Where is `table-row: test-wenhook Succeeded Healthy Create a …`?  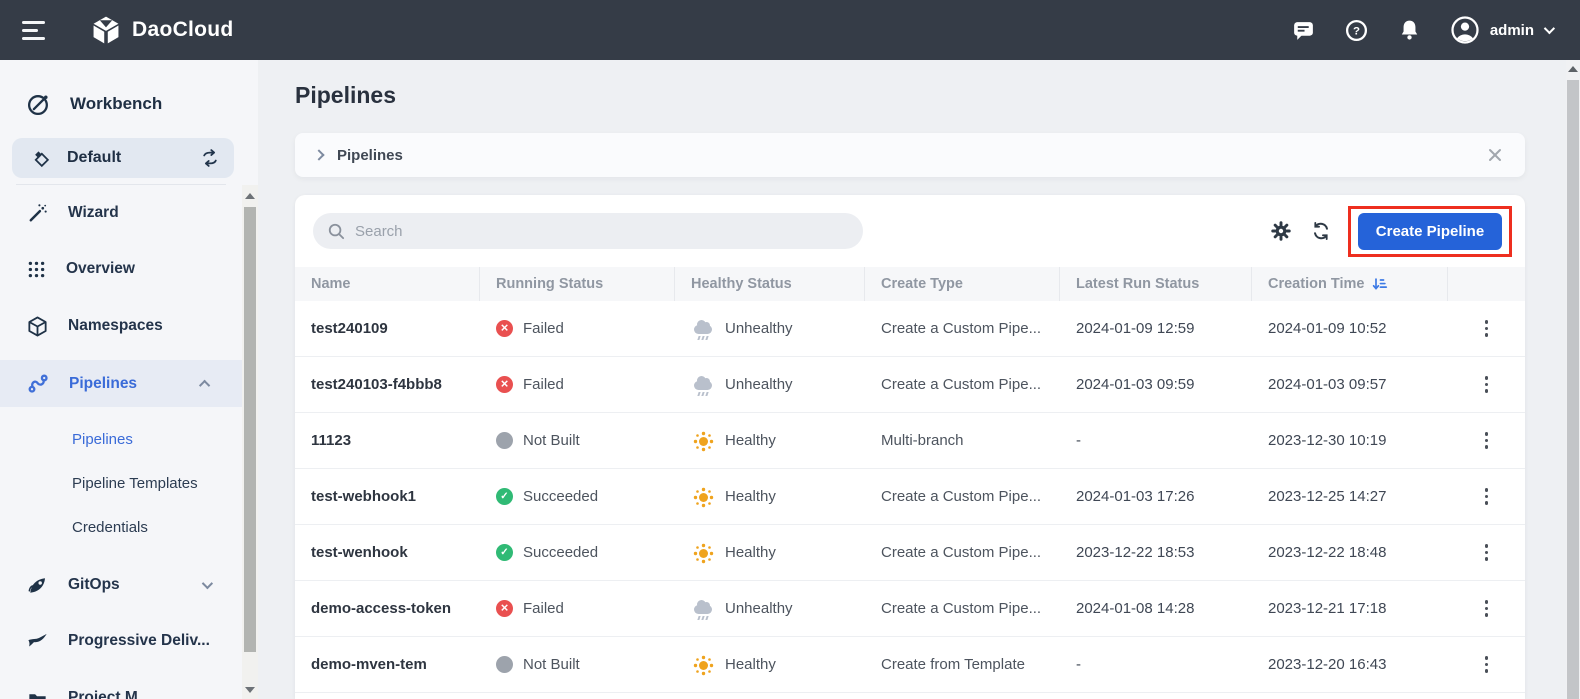 table-row: test-wenhook Succeeded Healthy Create a … is located at coordinates (910, 553).